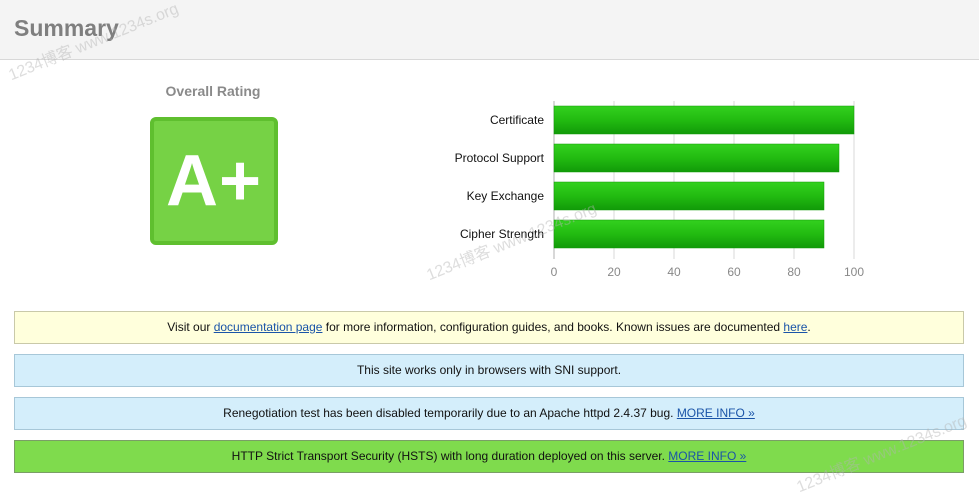  Describe the element at coordinates (689, 196) in the screenshot. I see `bar-key-exchange` at that location.